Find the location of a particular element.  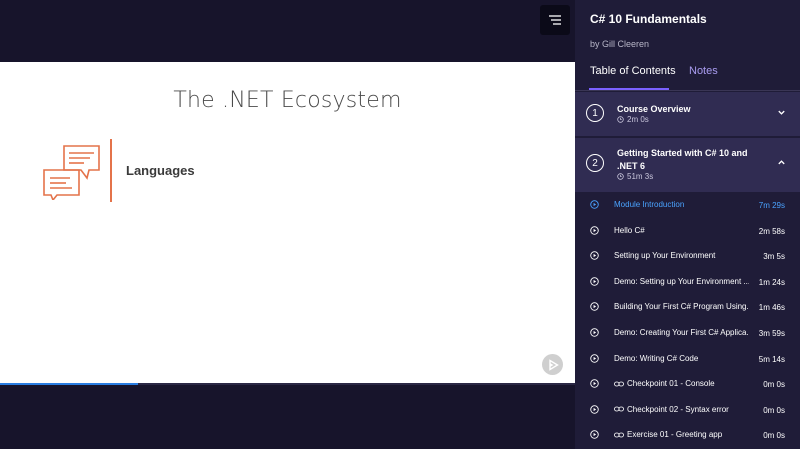

clip-duration: 5m 14s is located at coordinates (771, 359).